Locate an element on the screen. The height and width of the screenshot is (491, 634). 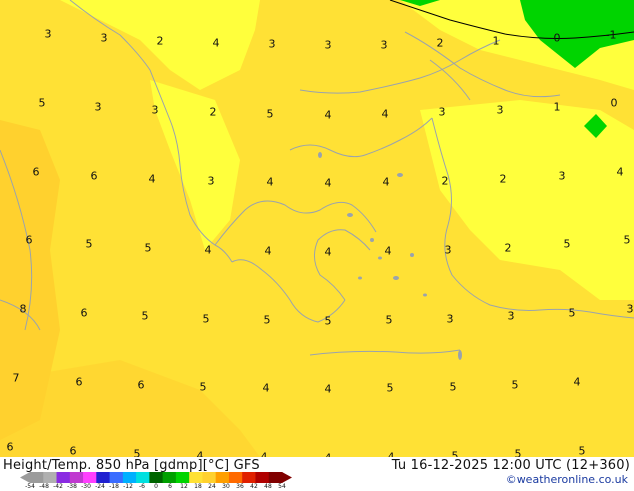
colorbar-tick-label: -18 is located at coordinates (114, 486).